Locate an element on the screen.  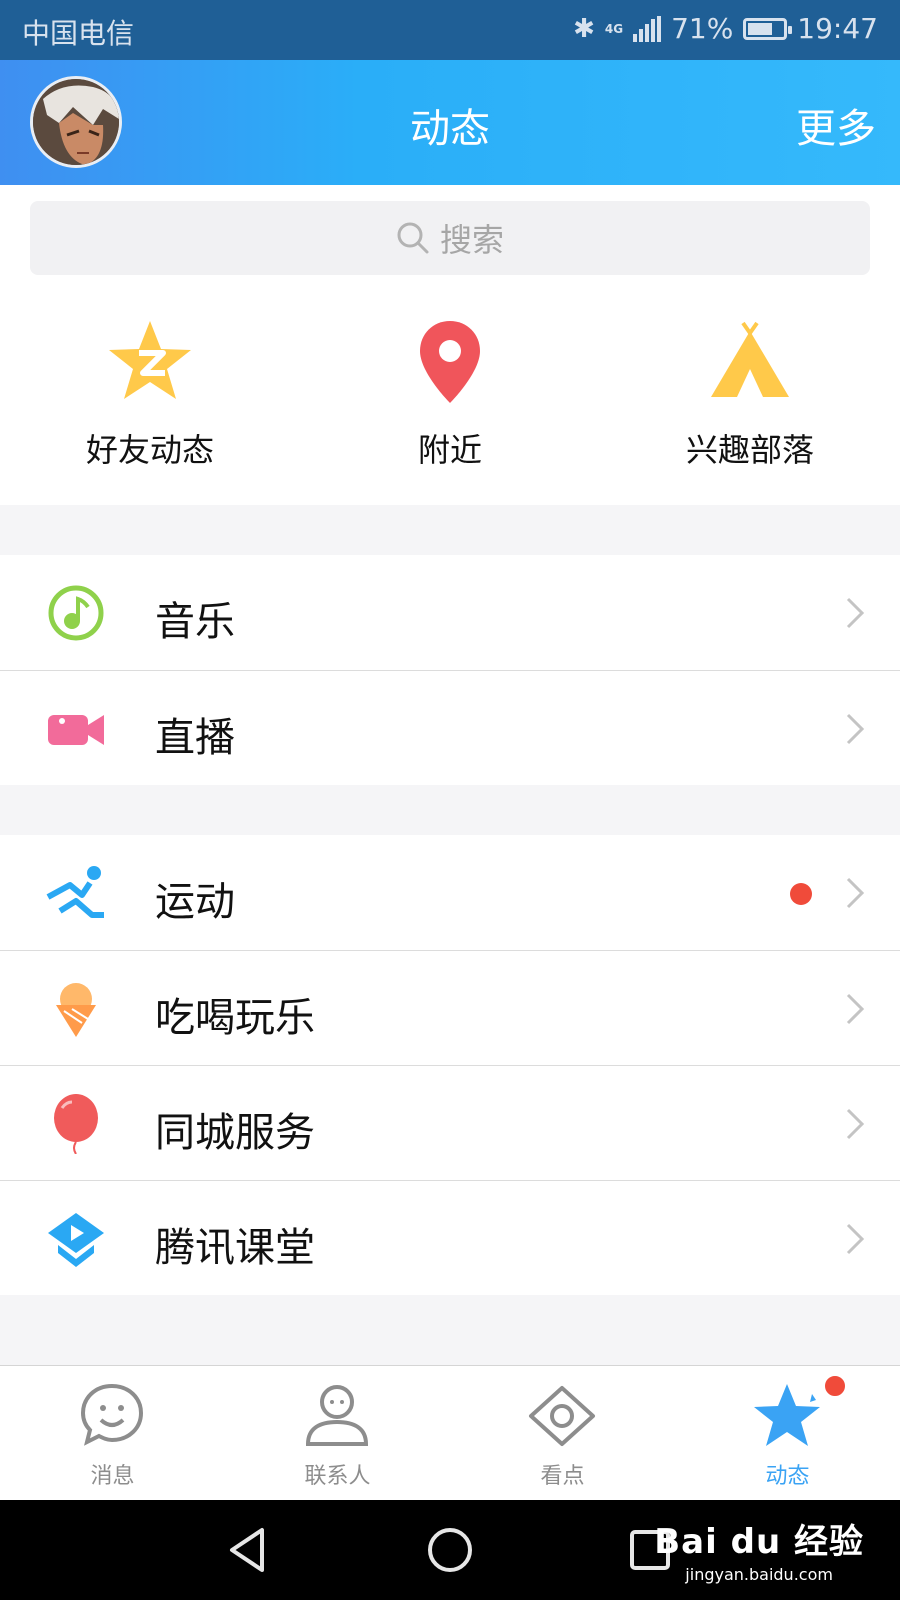
quick-actions: 好友动态 附近 兴趣部落 is located at coordinates (450, 400).